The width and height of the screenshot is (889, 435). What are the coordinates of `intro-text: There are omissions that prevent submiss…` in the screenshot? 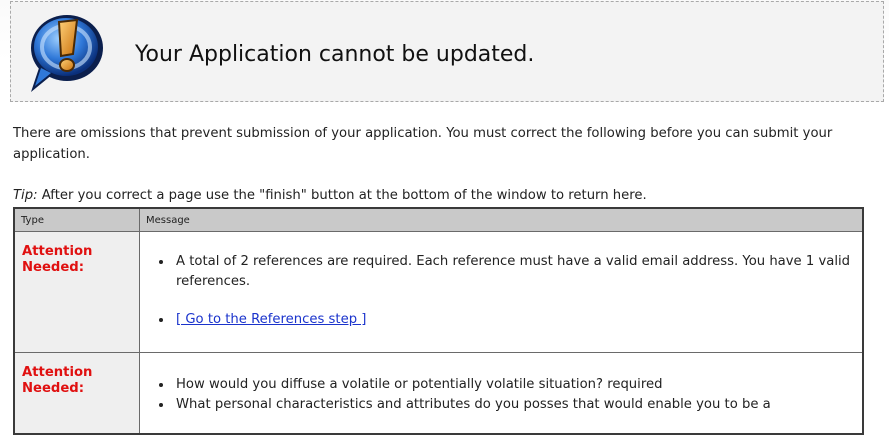 It's located at (423, 144).